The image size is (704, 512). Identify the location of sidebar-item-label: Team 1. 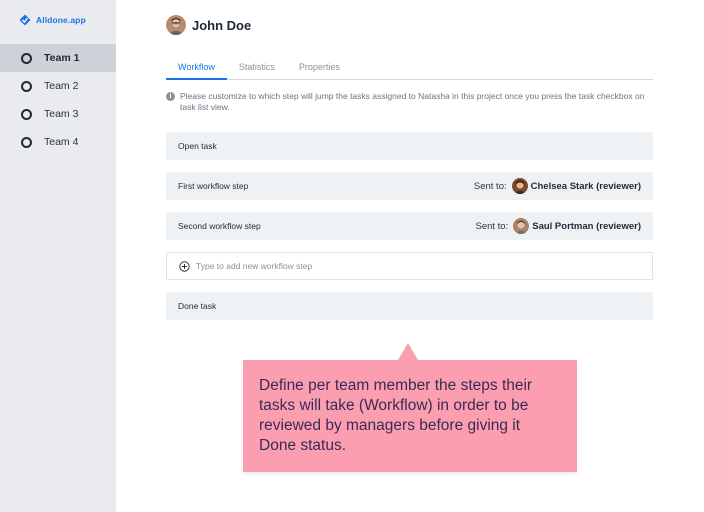
(62, 58).